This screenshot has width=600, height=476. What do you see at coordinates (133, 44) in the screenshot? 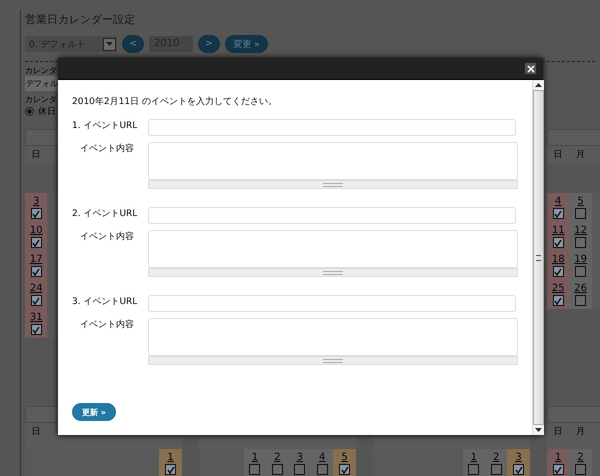
I see `previous-button: <` at bounding box center [133, 44].